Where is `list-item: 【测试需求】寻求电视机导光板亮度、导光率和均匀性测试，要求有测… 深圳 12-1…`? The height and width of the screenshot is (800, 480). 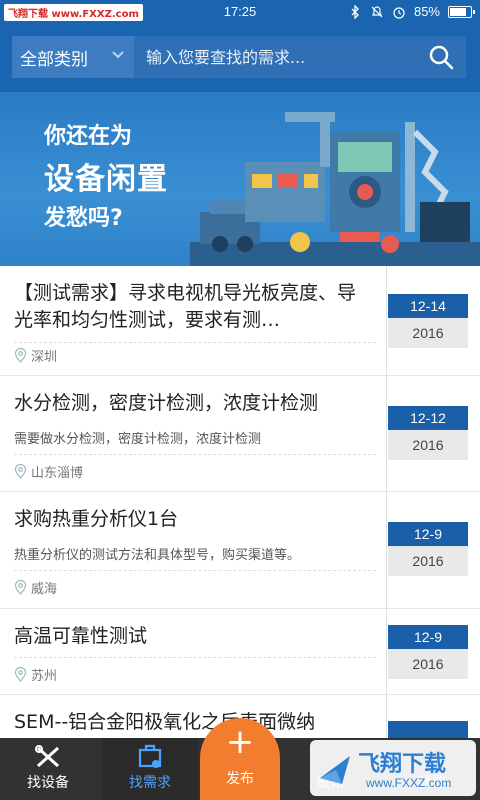 list-item: 【测试需求】寻求电视机导光板亮度、导光率和均匀性测试，要求有测… 深圳 12-1… is located at coordinates (240, 321).